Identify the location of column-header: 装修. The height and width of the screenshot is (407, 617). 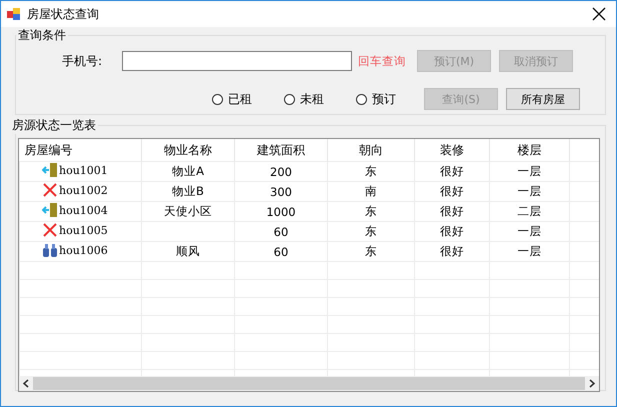
(452, 150).